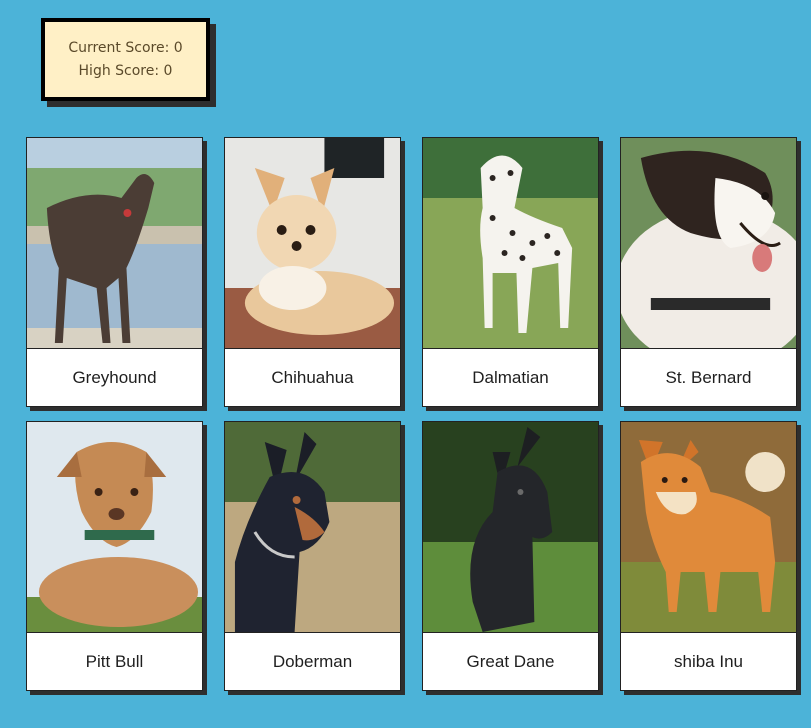 The image size is (811, 728). What do you see at coordinates (708, 243) in the screenshot?
I see `st-bernard-photo` at bounding box center [708, 243].